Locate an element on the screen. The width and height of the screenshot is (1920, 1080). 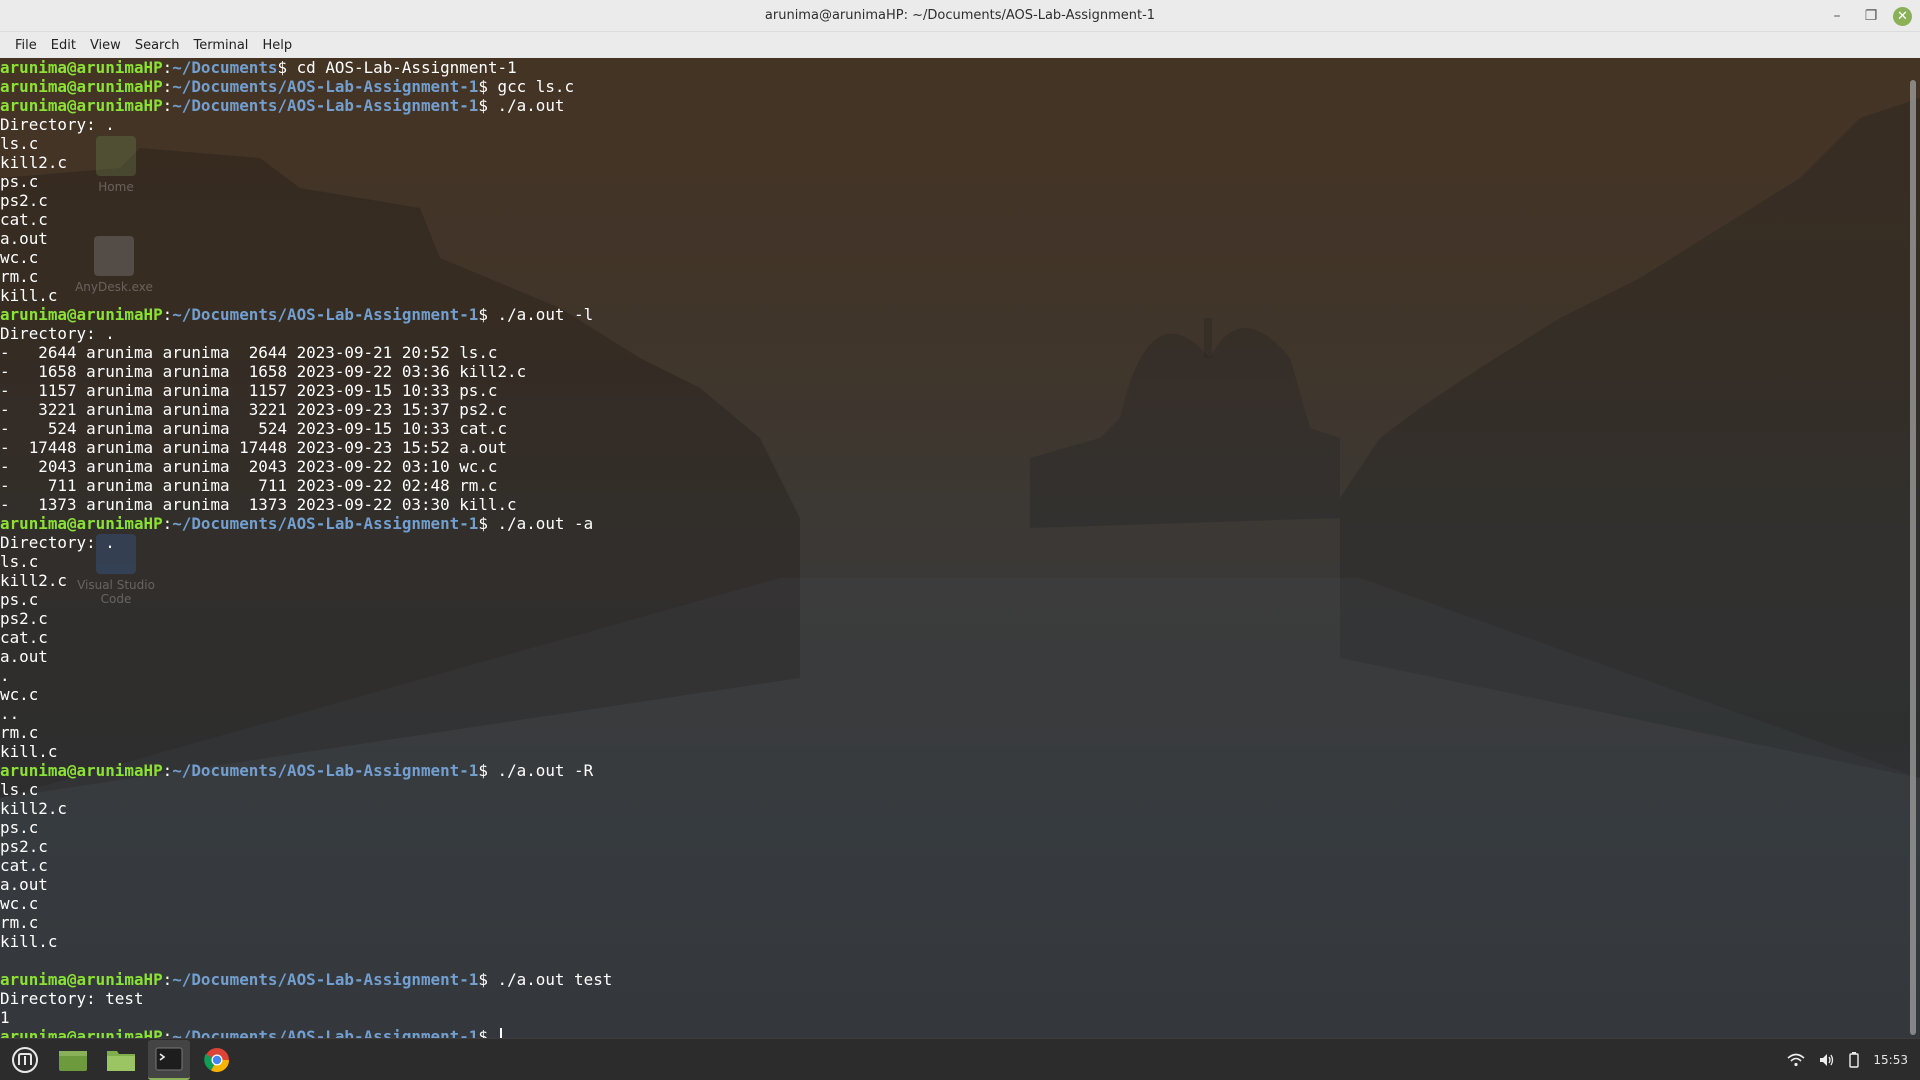
terminal-line: rm.c is located at coordinates (306, 276).